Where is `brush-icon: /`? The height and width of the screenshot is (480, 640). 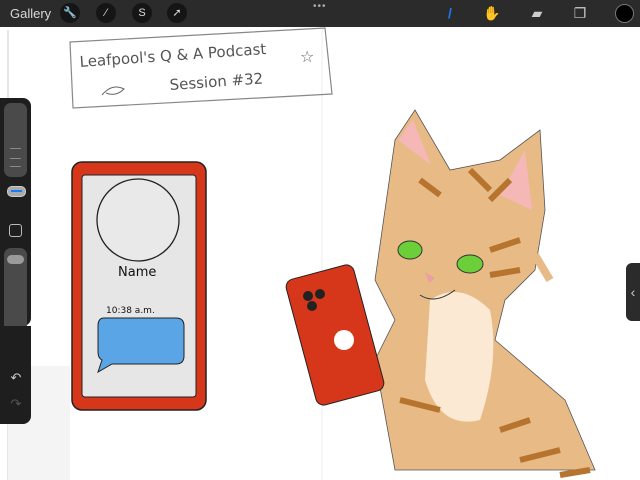
brush-icon: / is located at coordinates (450, 13).